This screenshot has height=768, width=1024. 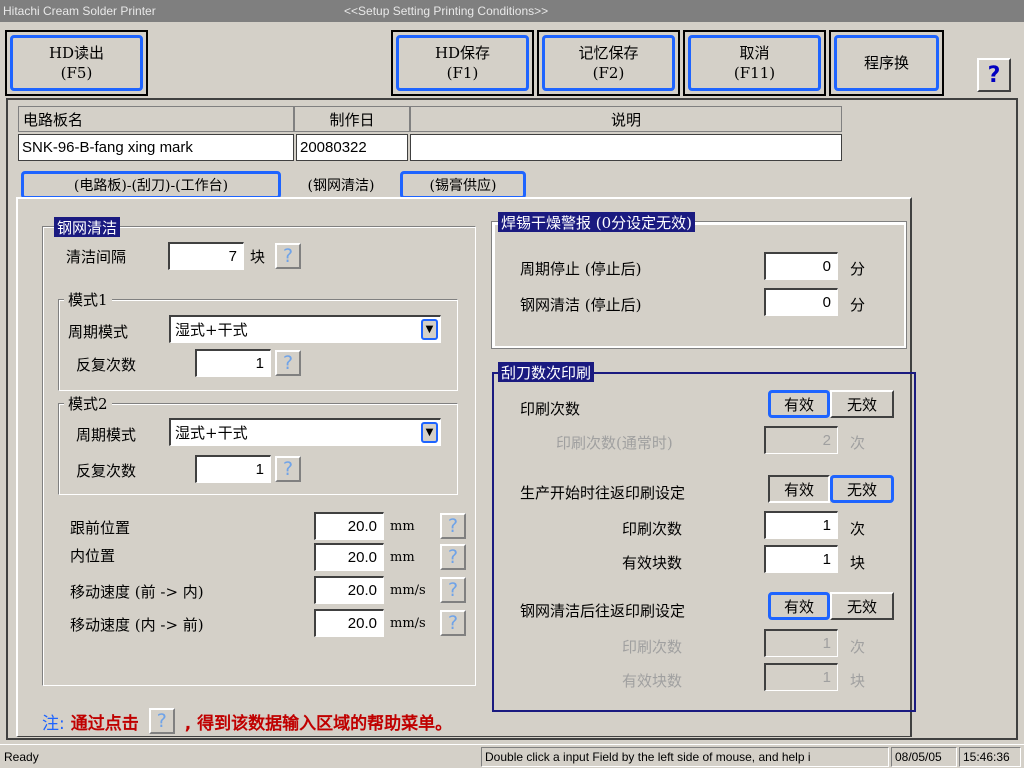 What do you see at coordinates (349, 623) in the screenshot?
I see `speed-inner-front-input: 20.0` at bounding box center [349, 623].